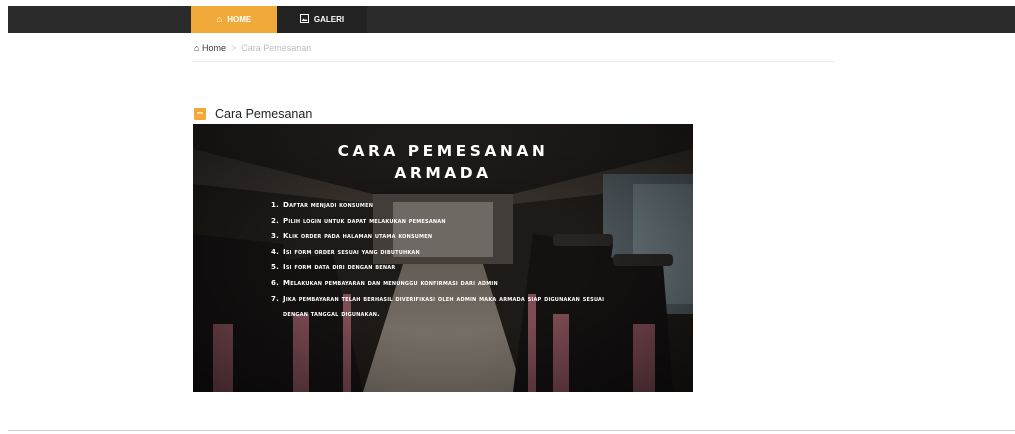 The width and height of the screenshot is (1015, 434). I want to click on step-text: Klik order pada halaman utama konsumen, so click(358, 236).